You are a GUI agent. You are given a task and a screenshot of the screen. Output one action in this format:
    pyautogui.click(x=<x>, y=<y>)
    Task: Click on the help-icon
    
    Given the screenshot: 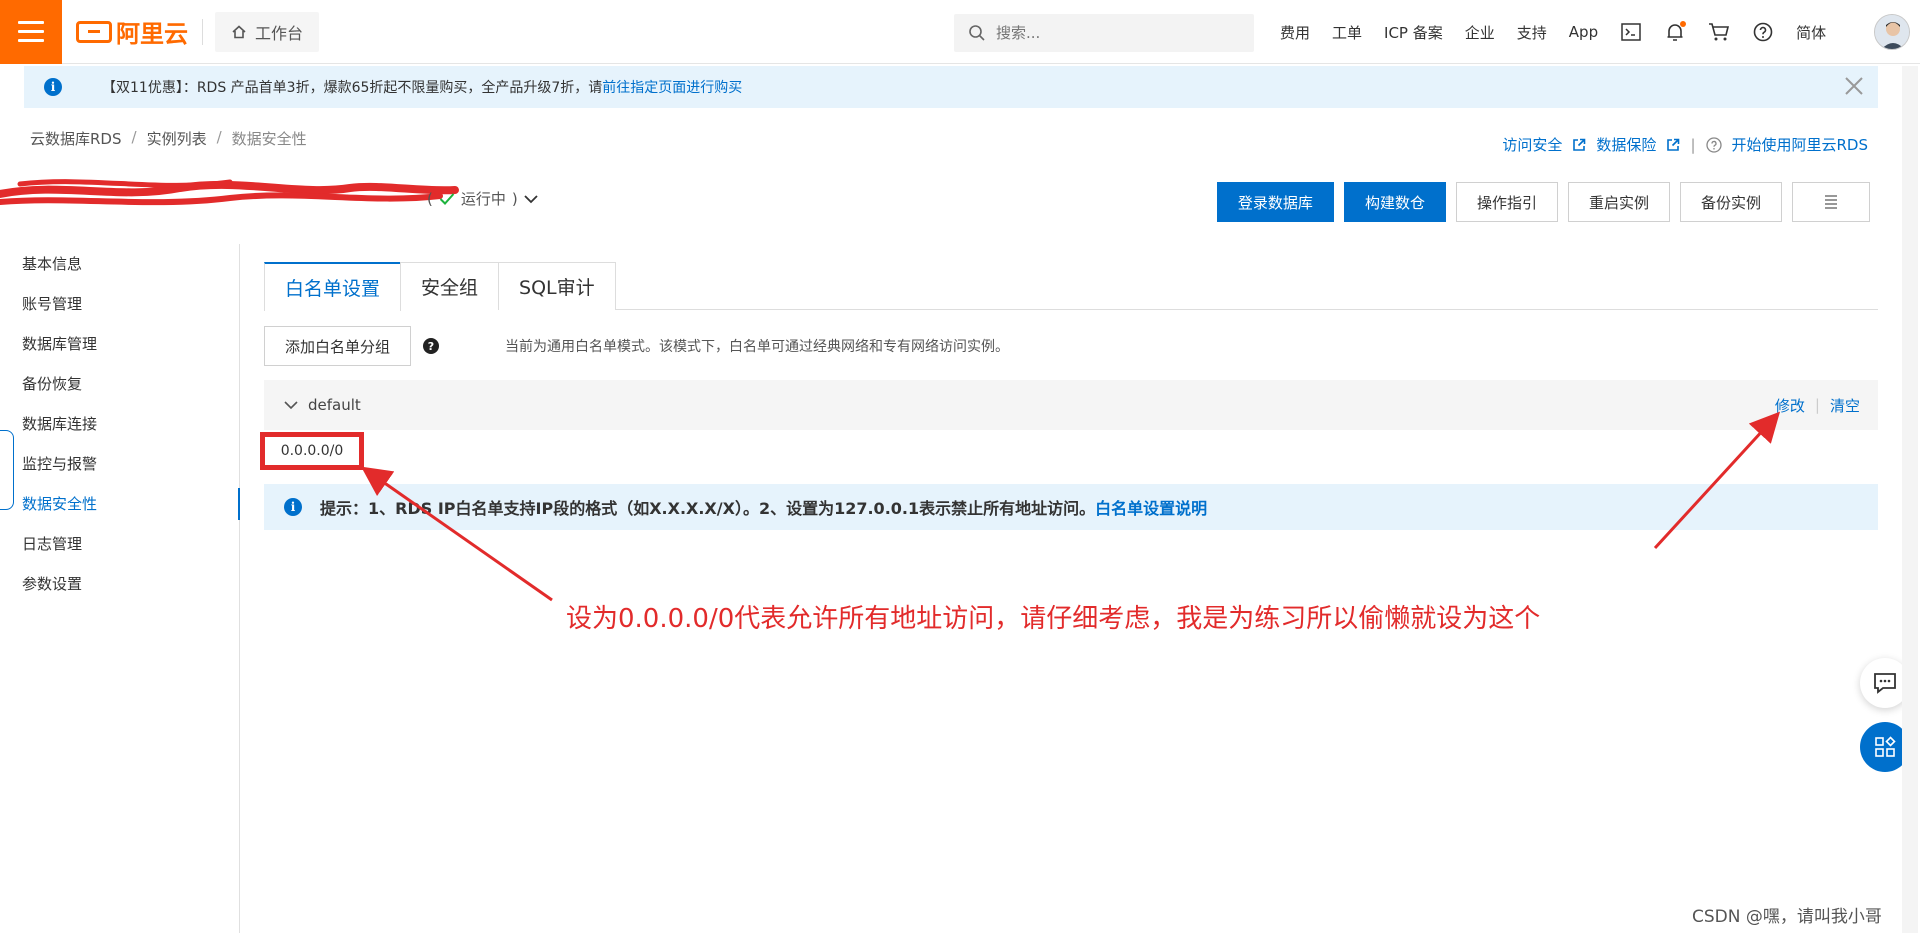 What is the action you would take?
    pyautogui.click(x=1763, y=32)
    